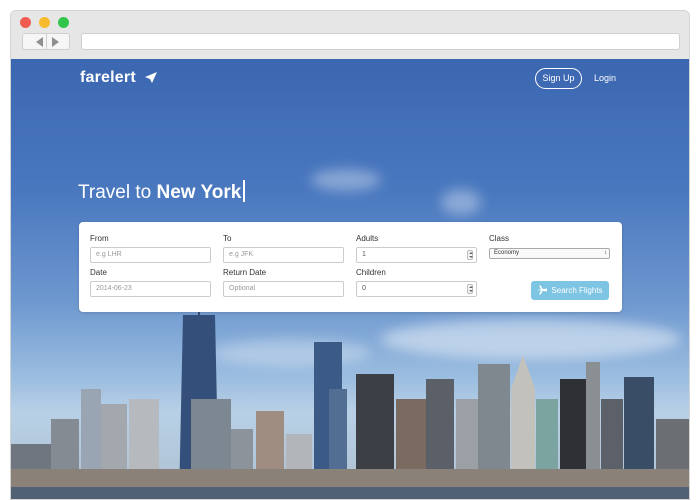 Image resolution: width=700 pixels, height=500 pixels. I want to click on paper-plane-icon, so click(151, 77).